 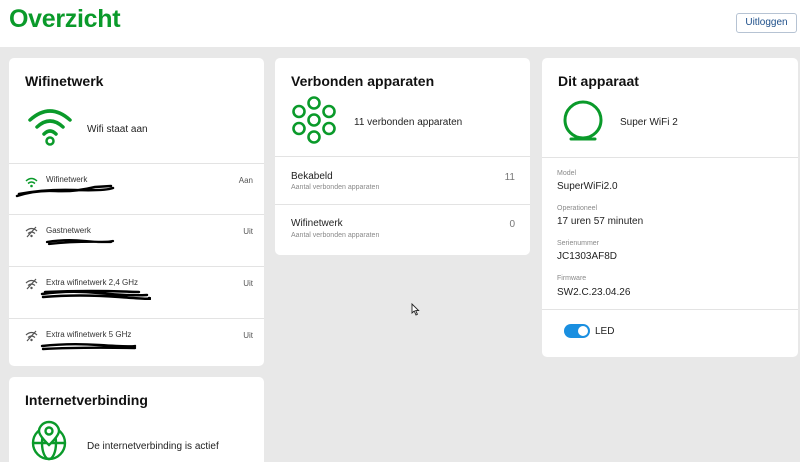 I want to click on logout-button: Uitloggen, so click(x=766, y=23).